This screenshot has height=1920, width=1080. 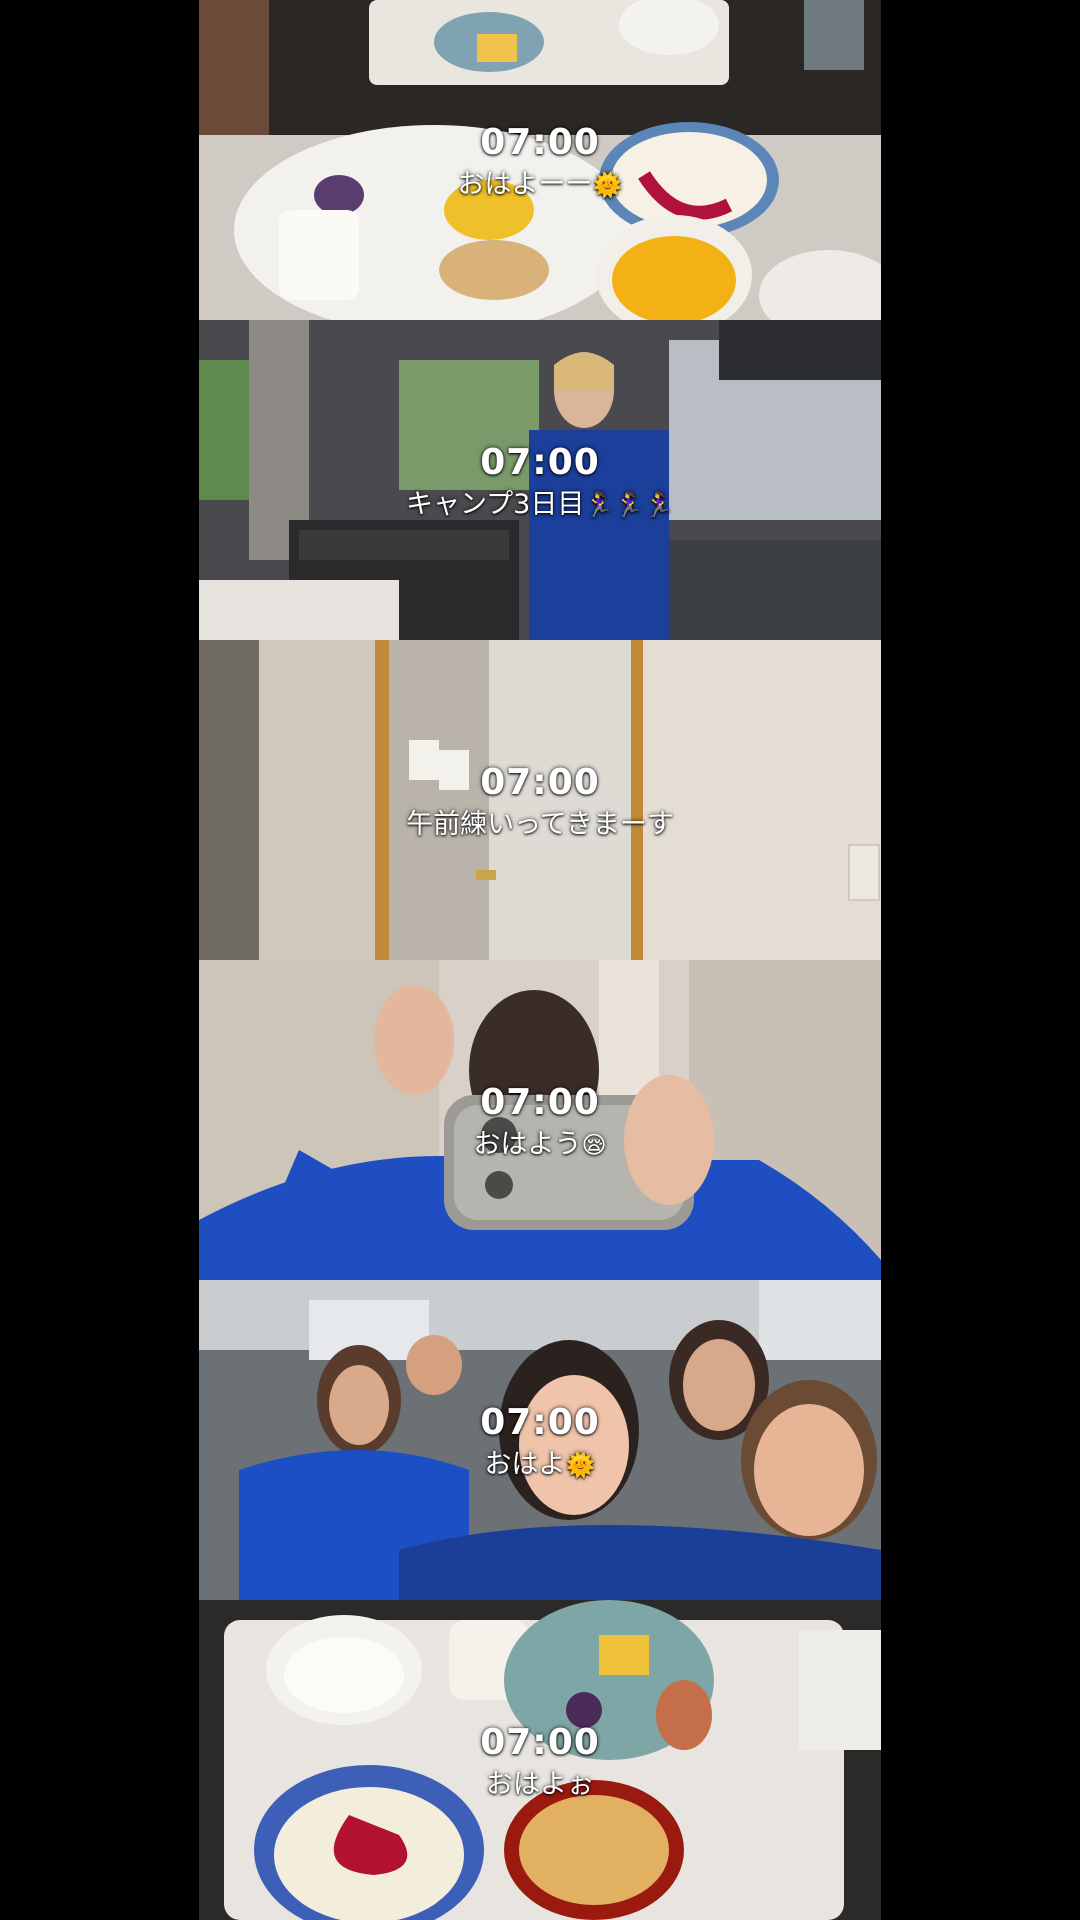 I want to click on caption: 午前練いってきまーす, so click(x=540, y=821).